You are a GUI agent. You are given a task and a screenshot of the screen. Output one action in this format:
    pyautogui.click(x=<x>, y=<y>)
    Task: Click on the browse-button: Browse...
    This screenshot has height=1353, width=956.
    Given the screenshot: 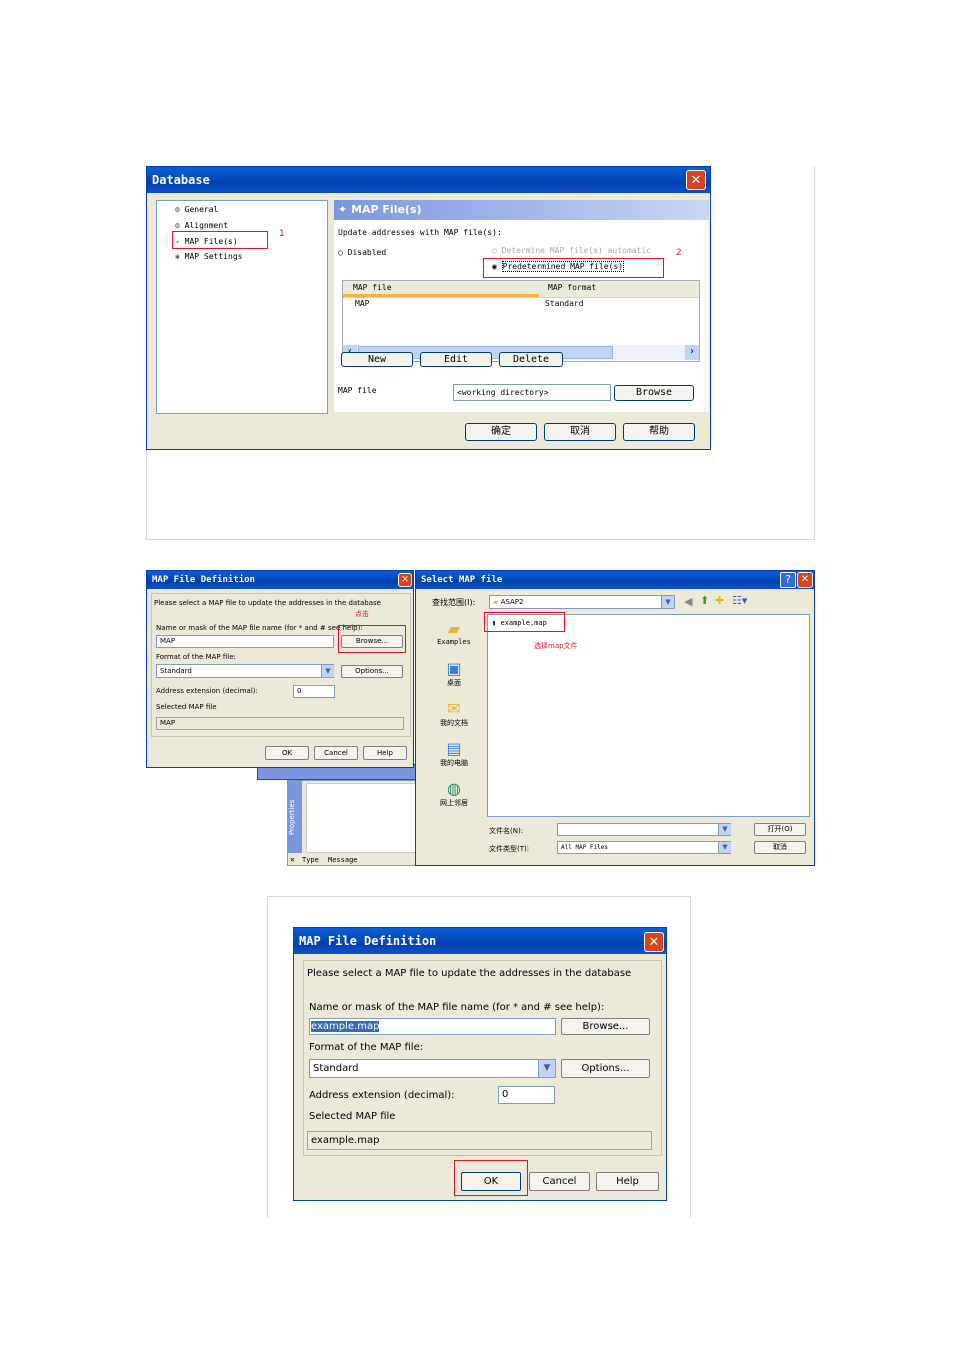 What is the action you would take?
    pyautogui.click(x=605, y=1026)
    